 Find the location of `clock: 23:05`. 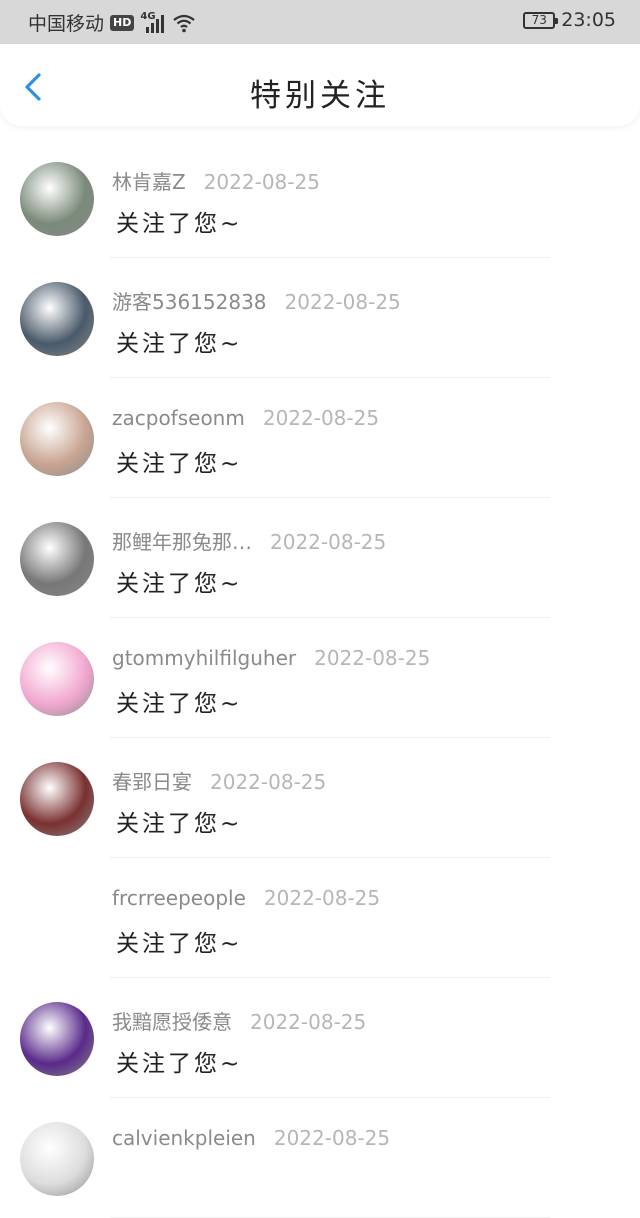

clock: 23:05 is located at coordinates (588, 20).